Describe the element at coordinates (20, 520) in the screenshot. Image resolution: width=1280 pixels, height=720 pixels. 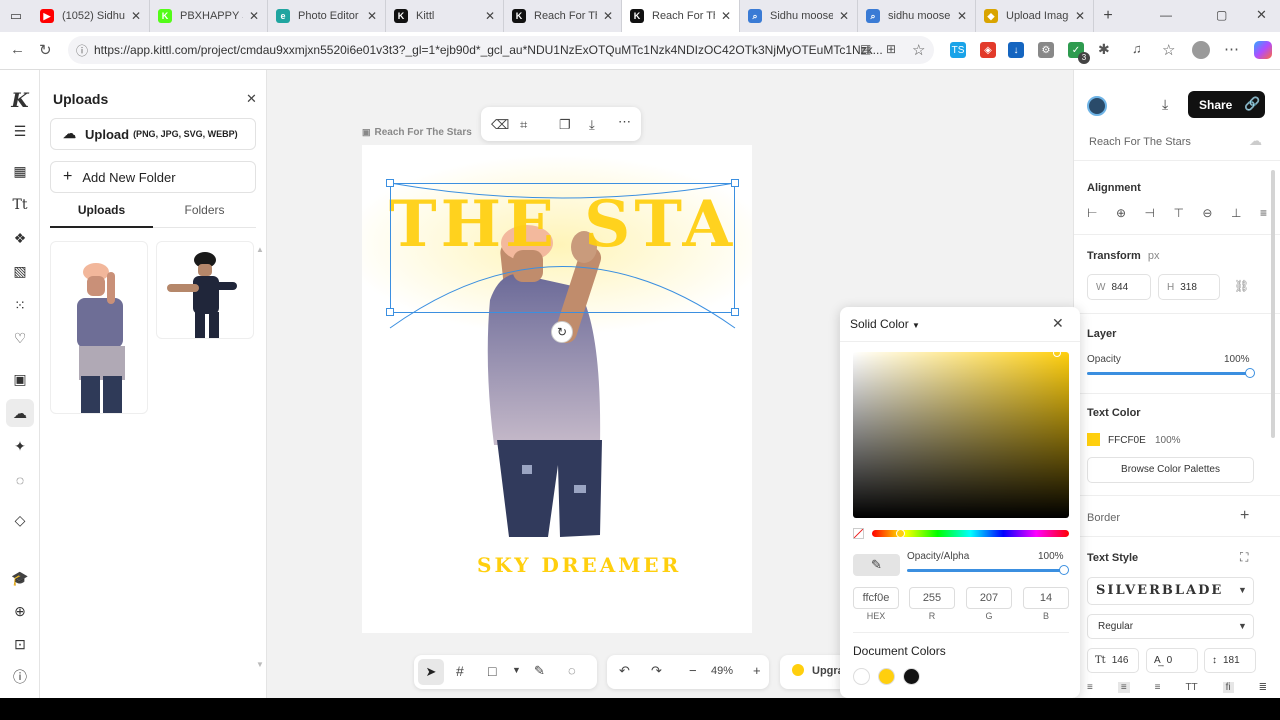
I see `layers-icon: ◇` at that location.